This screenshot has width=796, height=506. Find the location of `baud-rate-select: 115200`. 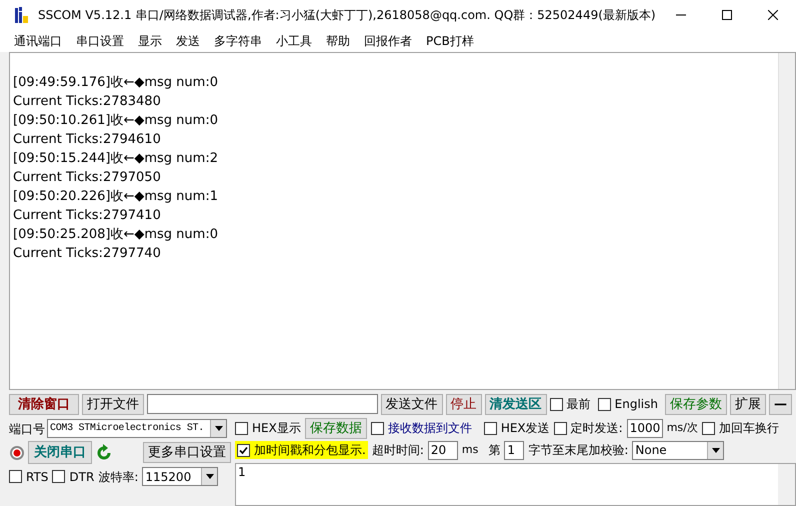

baud-rate-select: 115200 is located at coordinates (180, 476).